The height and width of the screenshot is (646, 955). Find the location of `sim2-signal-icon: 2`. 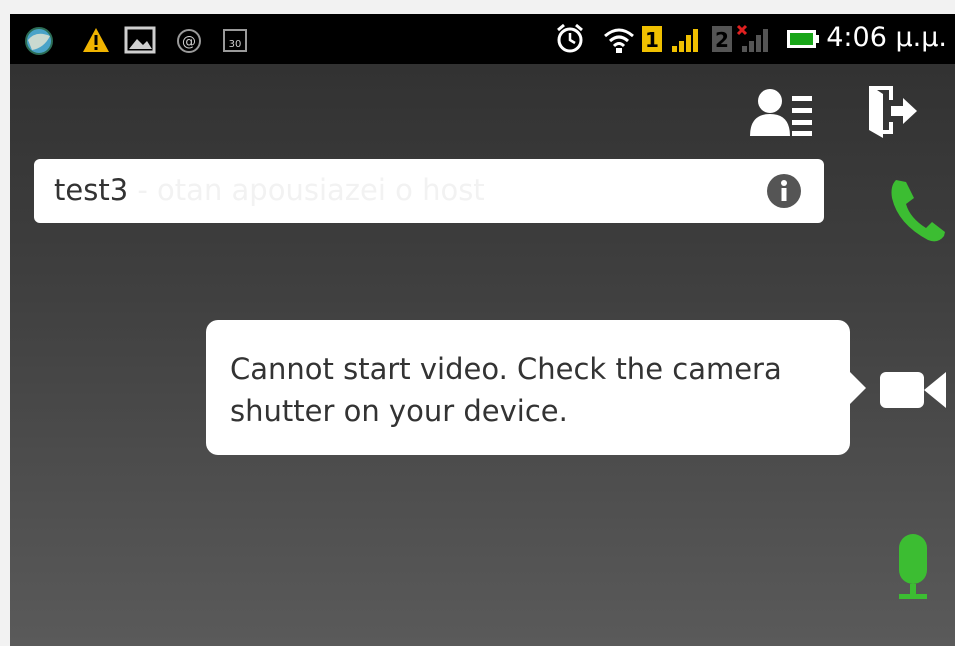

sim2-signal-icon: 2 is located at coordinates (740, 38).